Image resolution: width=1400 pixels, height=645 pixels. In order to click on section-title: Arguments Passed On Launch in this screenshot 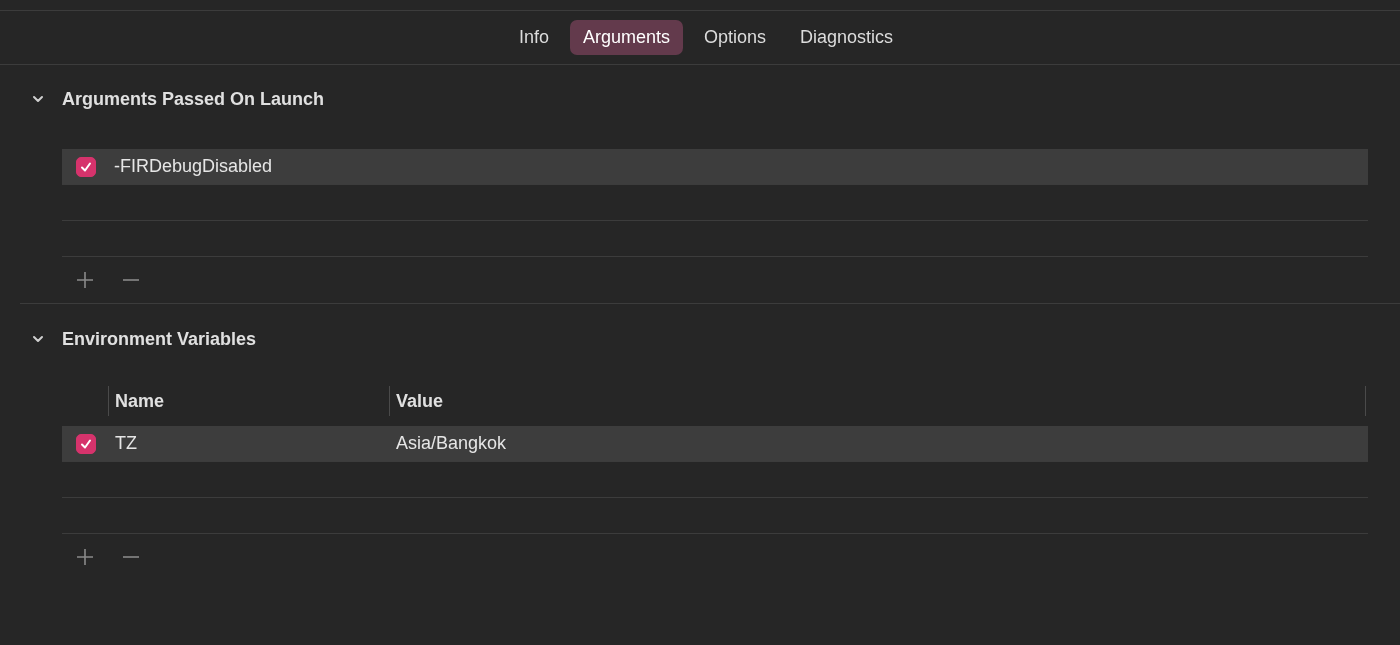, I will do `click(193, 99)`.